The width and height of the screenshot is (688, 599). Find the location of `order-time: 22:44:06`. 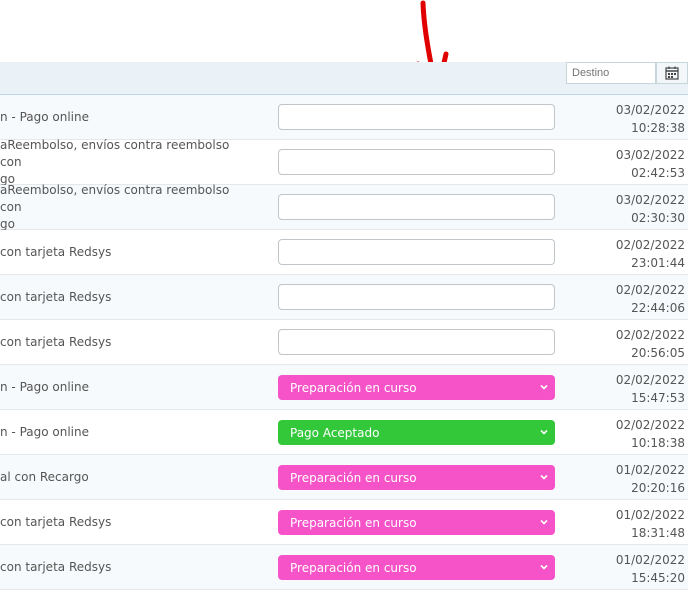

order-time: 22:44:06 is located at coordinates (658, 308).